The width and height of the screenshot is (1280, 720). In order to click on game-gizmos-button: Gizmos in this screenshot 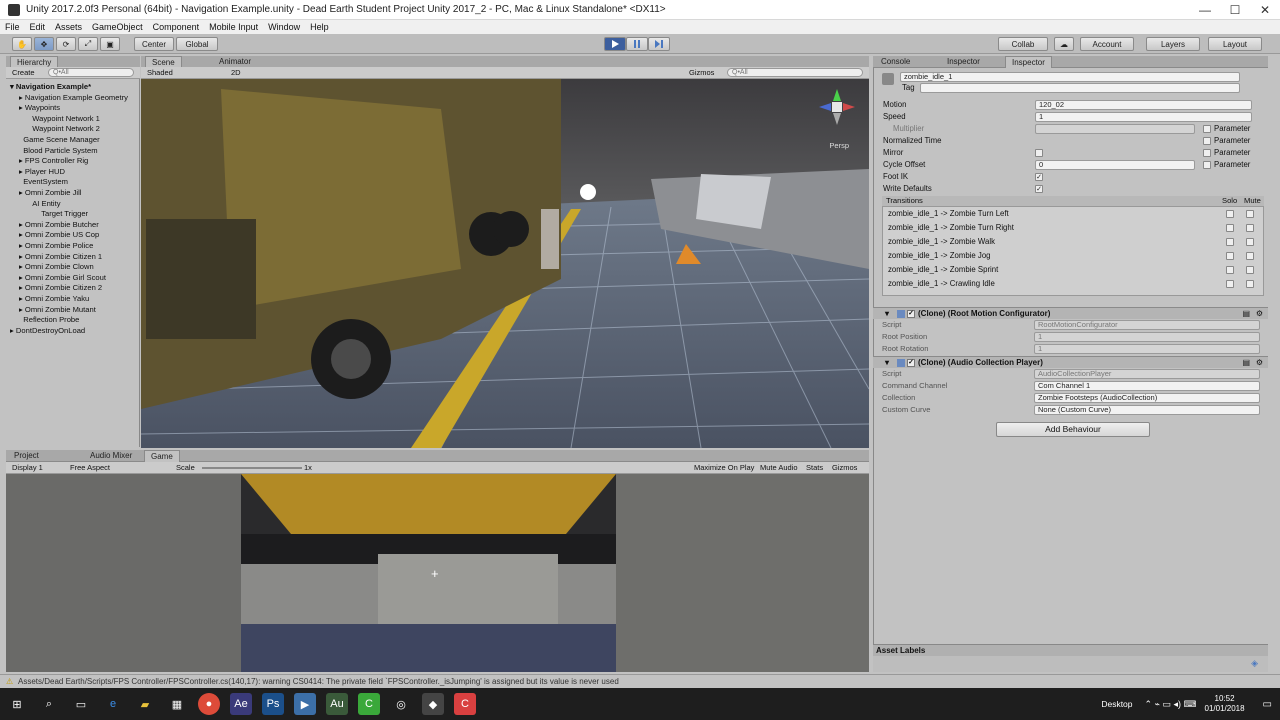, I will do `click(844, 467)`.